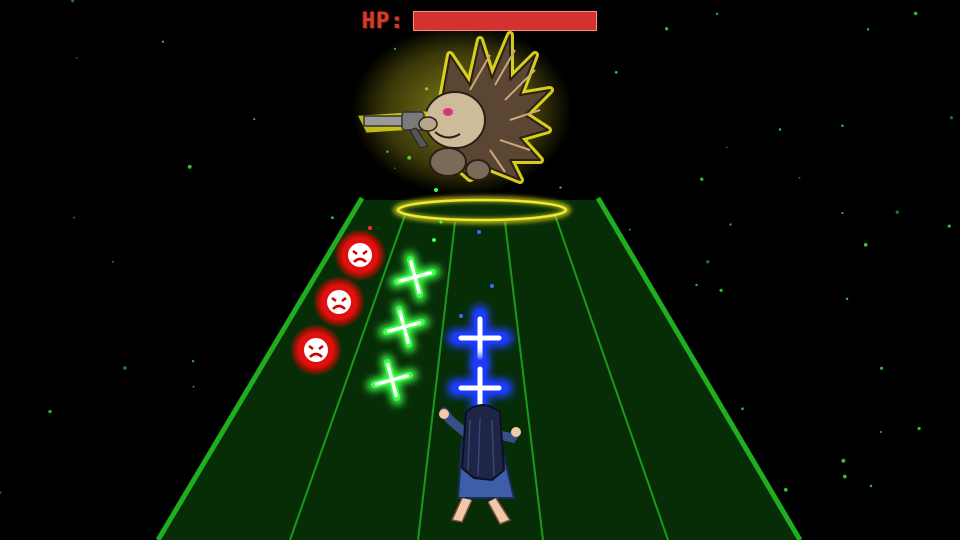  I want to click on boss-hp-bar, so click(504, 21).